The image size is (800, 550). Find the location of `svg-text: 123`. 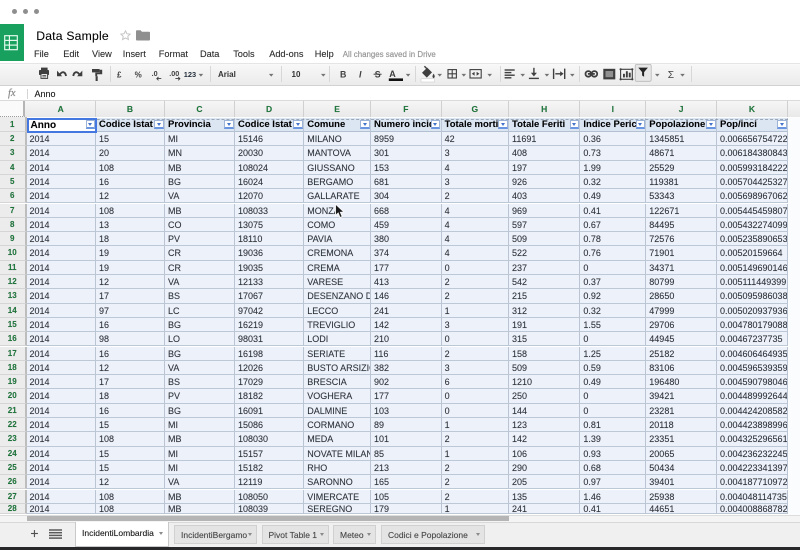

svg-text: 123 is located at coordinates (190, 73).